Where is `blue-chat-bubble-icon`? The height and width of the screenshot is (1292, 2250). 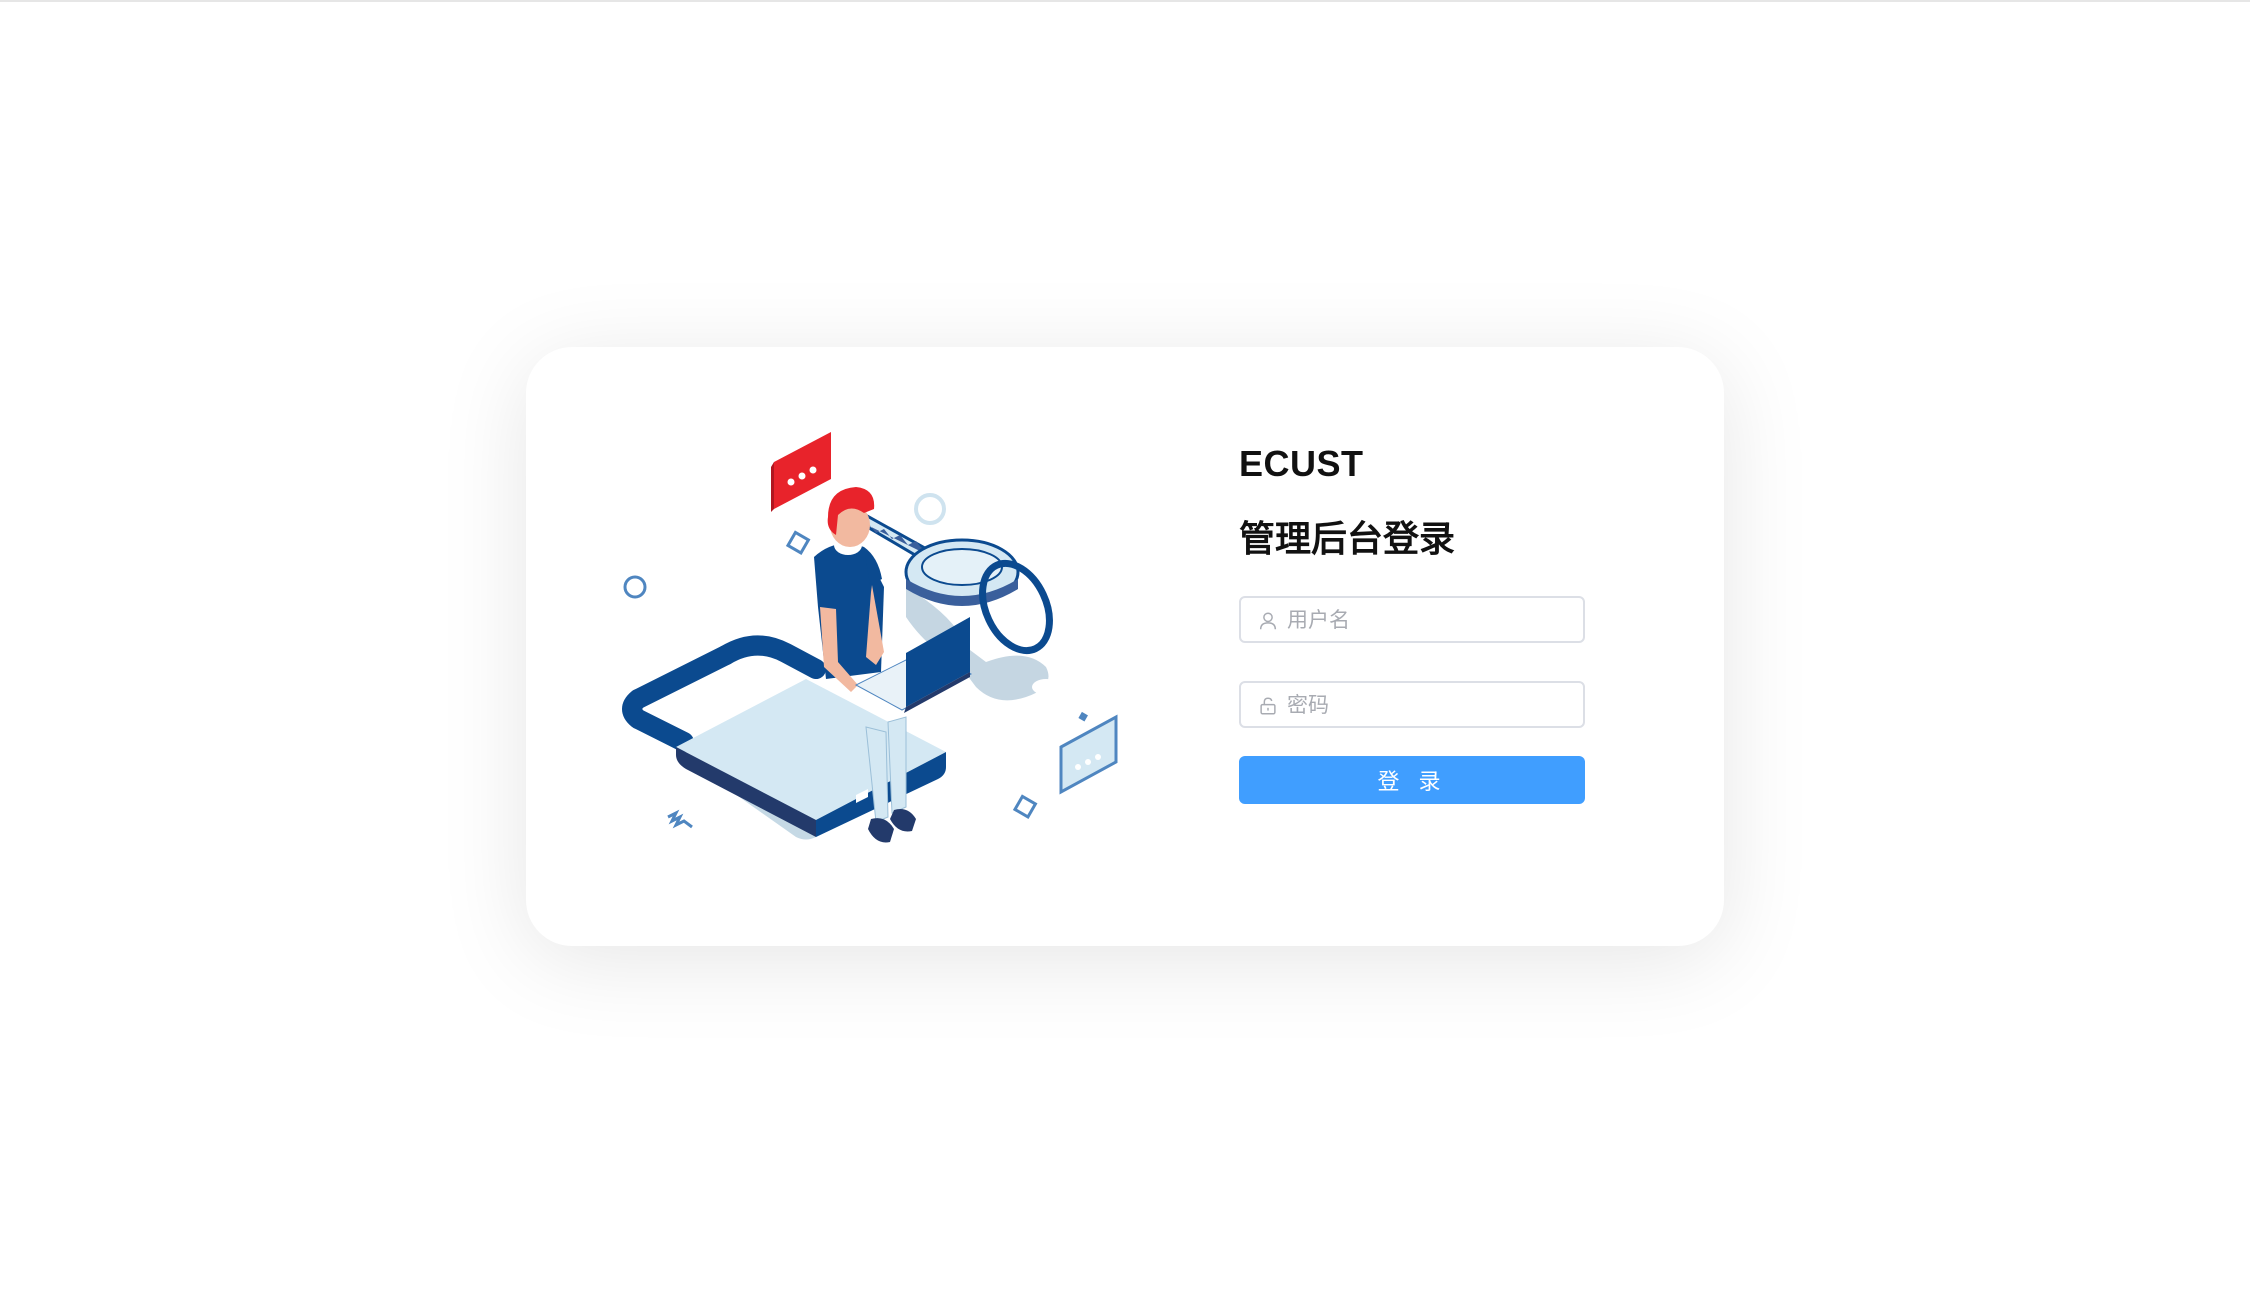
blue-chat-bubble-icon is located at coordinates (1088, 754).